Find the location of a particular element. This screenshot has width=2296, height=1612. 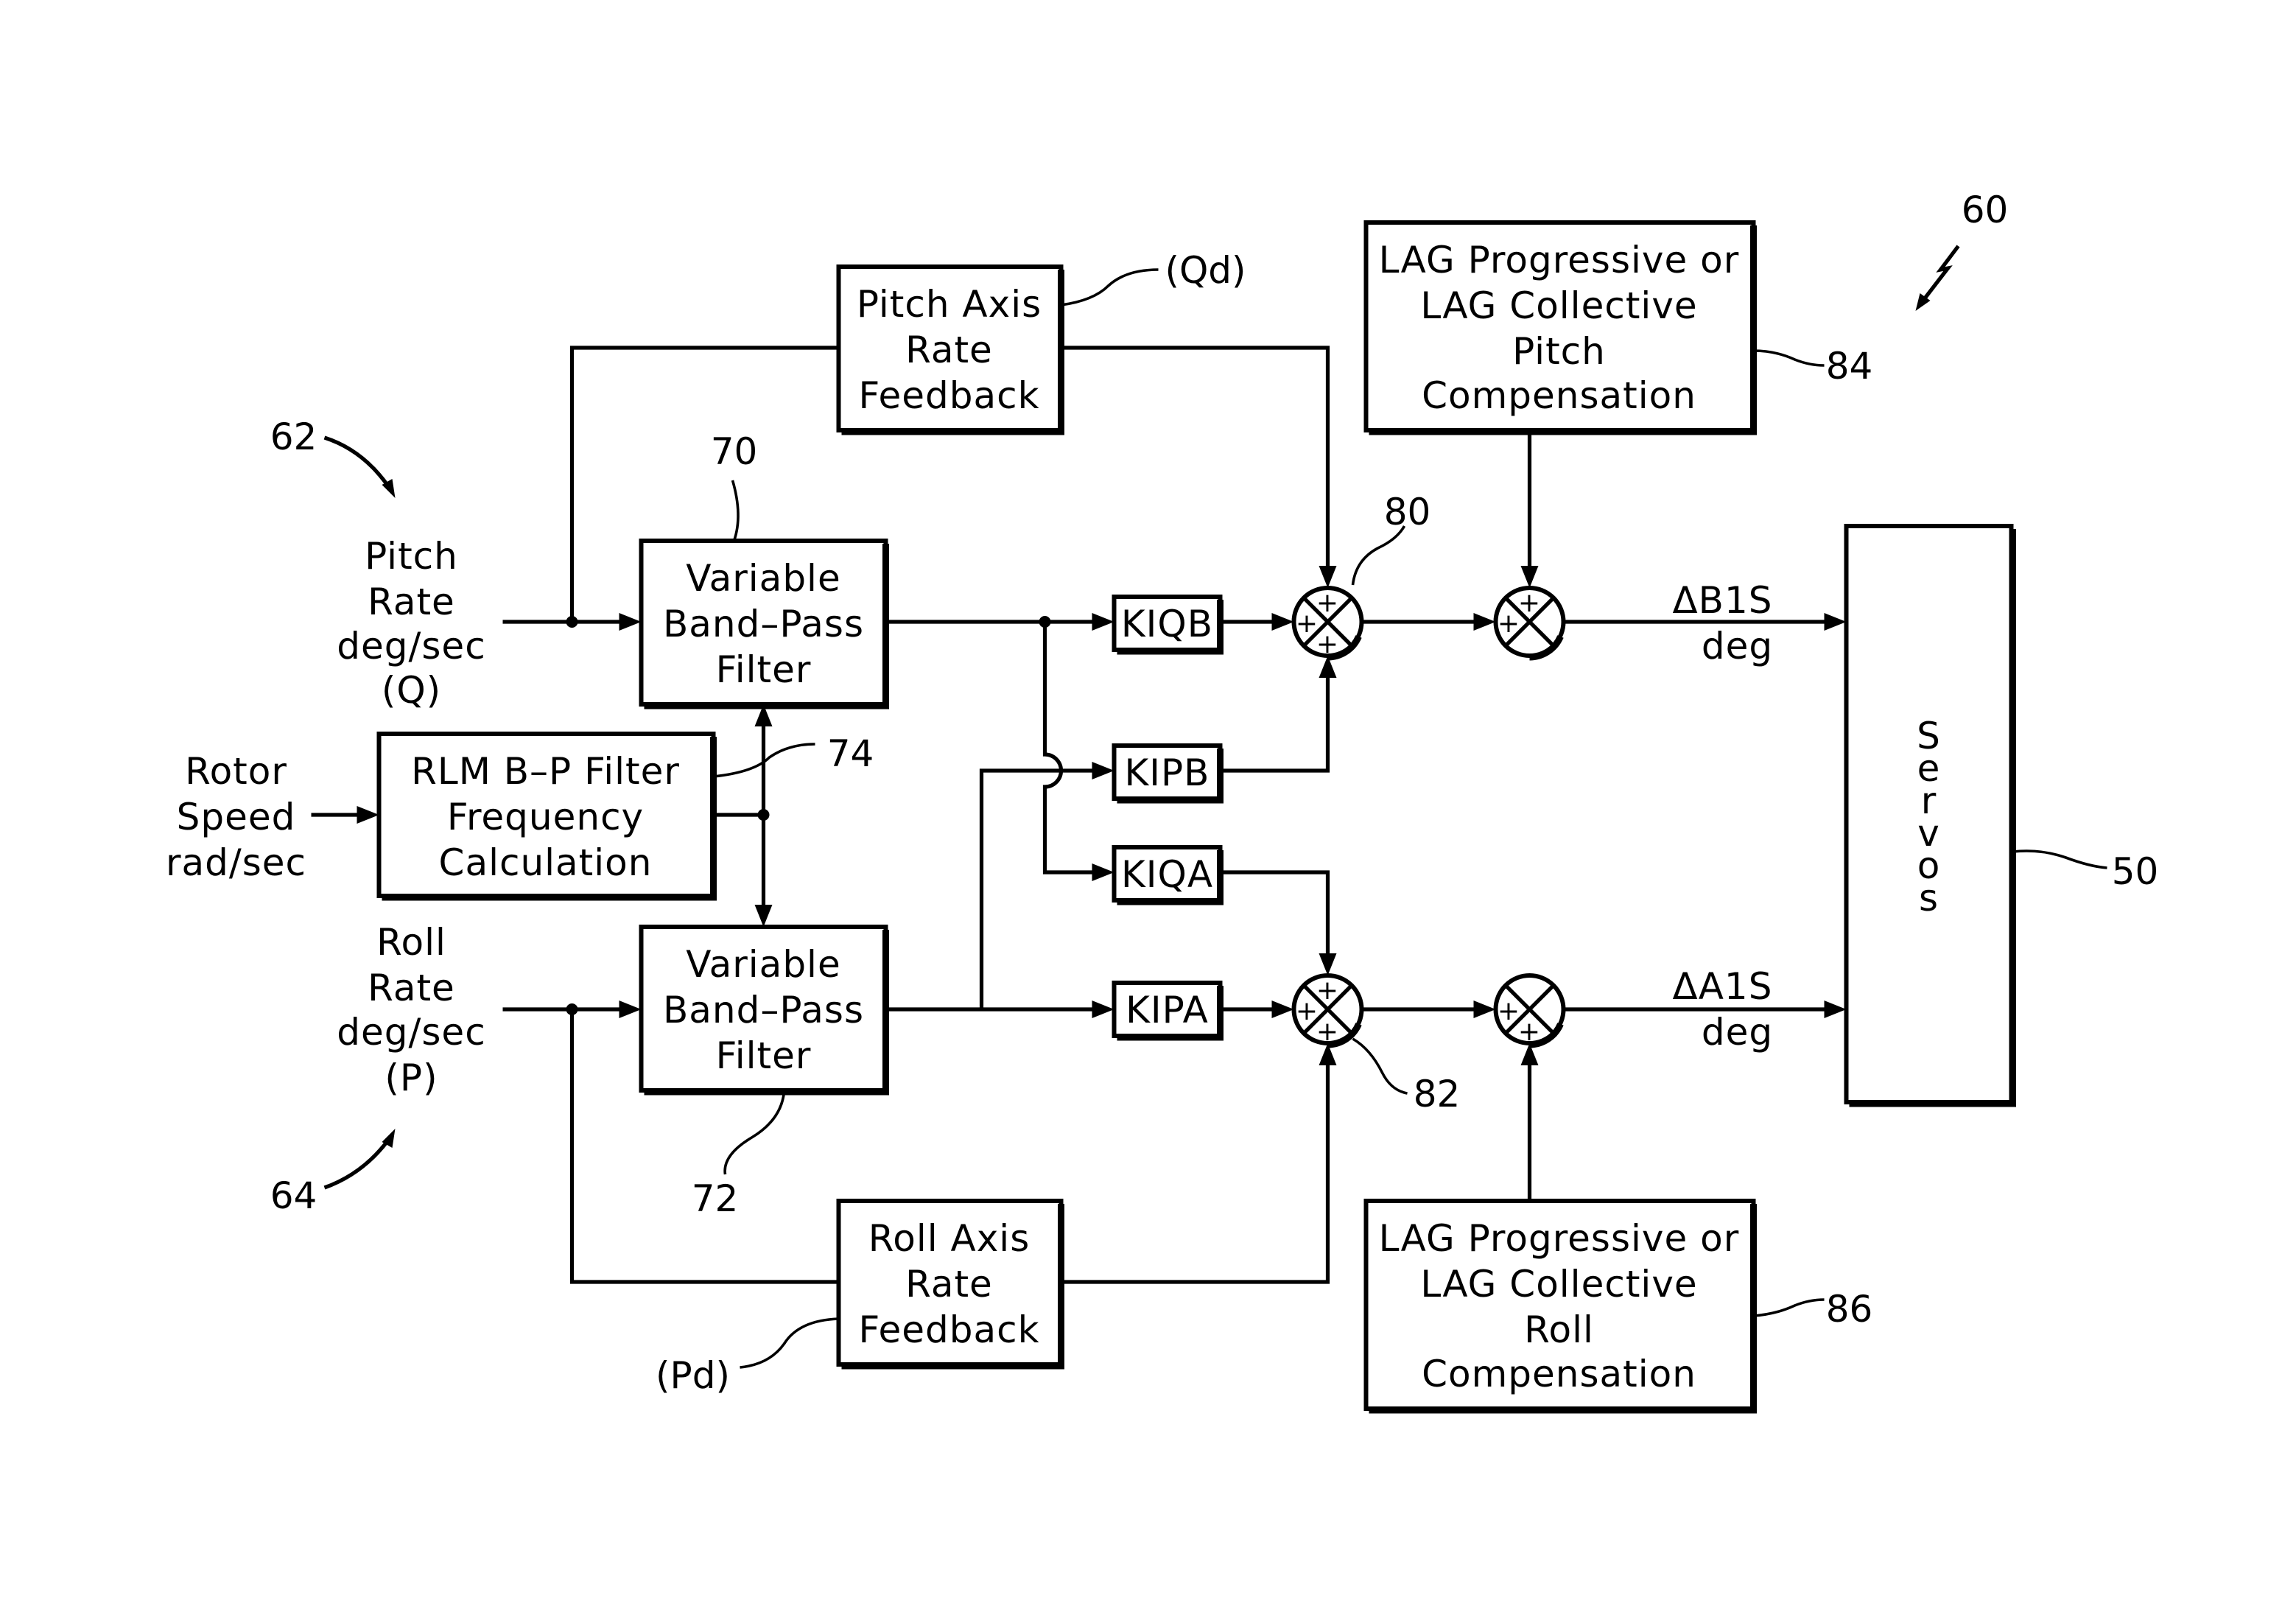

roll-rate-line-4: (P) is located at coordinates (411, 1077).